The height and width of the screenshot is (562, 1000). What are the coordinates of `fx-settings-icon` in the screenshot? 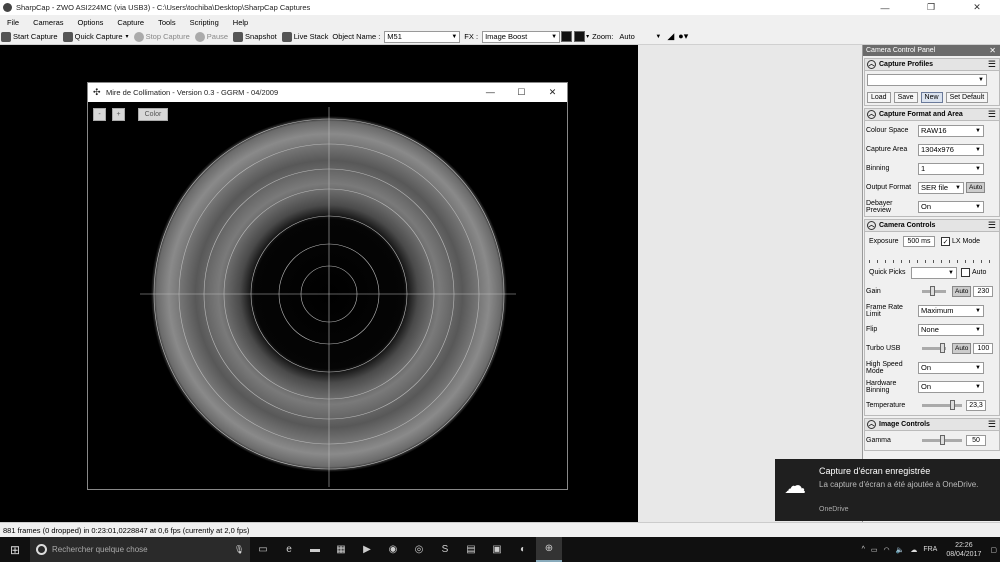 It's located at (567, 36).